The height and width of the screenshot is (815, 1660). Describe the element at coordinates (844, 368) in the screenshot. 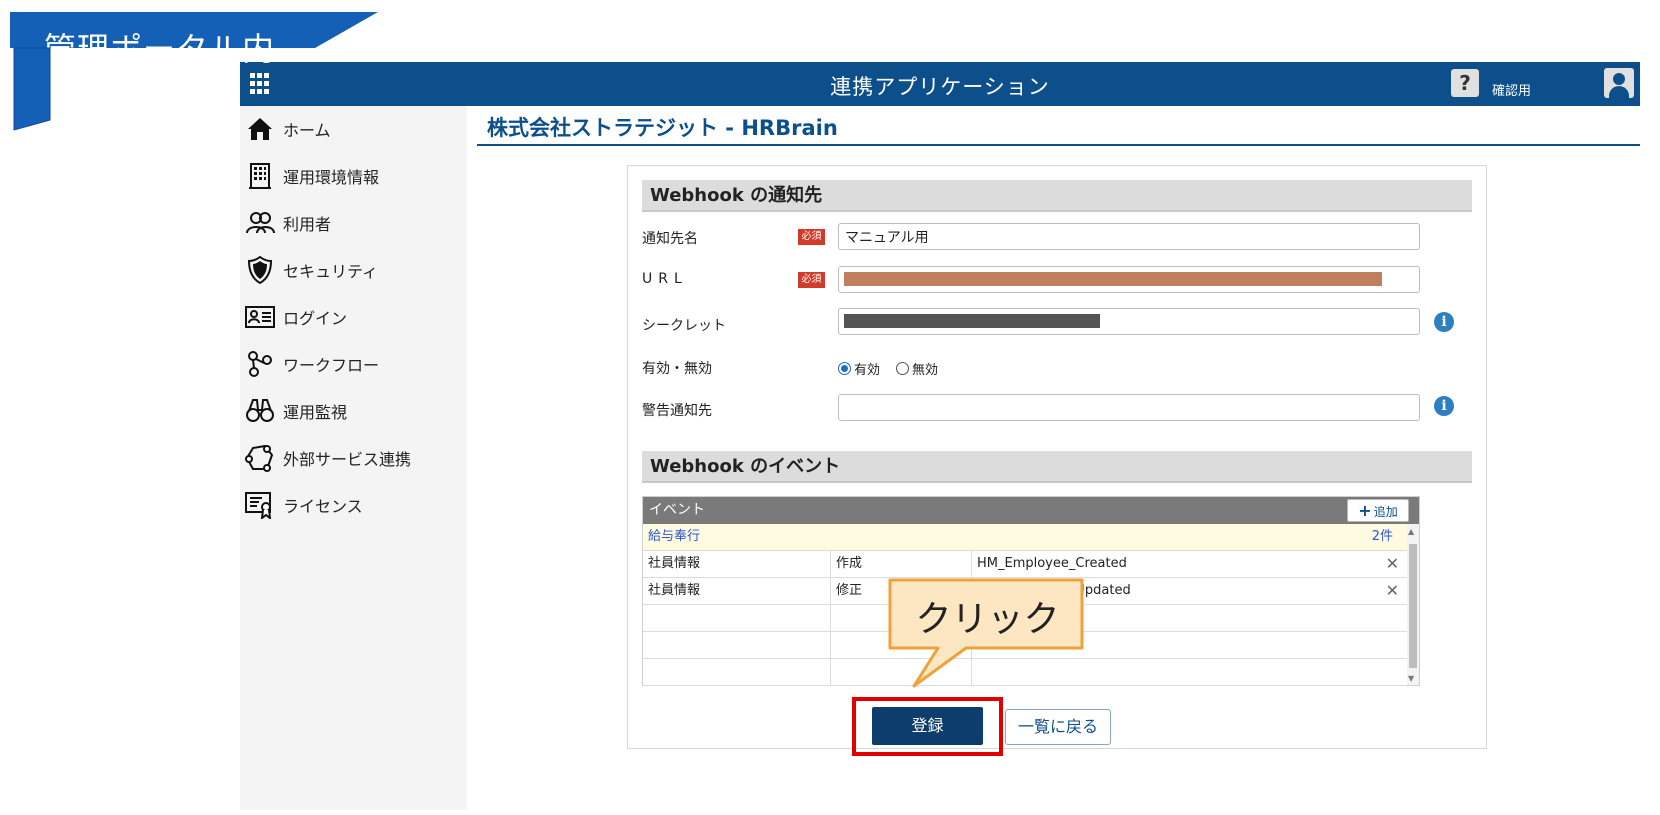

I see `enabled-on-radio` at that location.